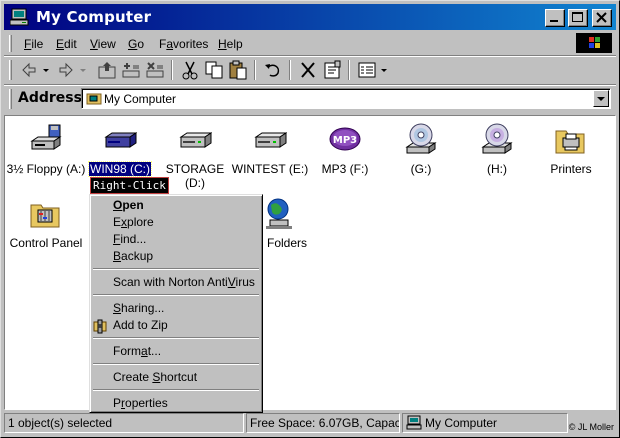 Image resolution: width=620 pixels, height=438 pixels. What do you see at coordinates (120, 169) in the screenshot?
I see `item-label: WIN98 (C:)` at bounding box center [120, 169].